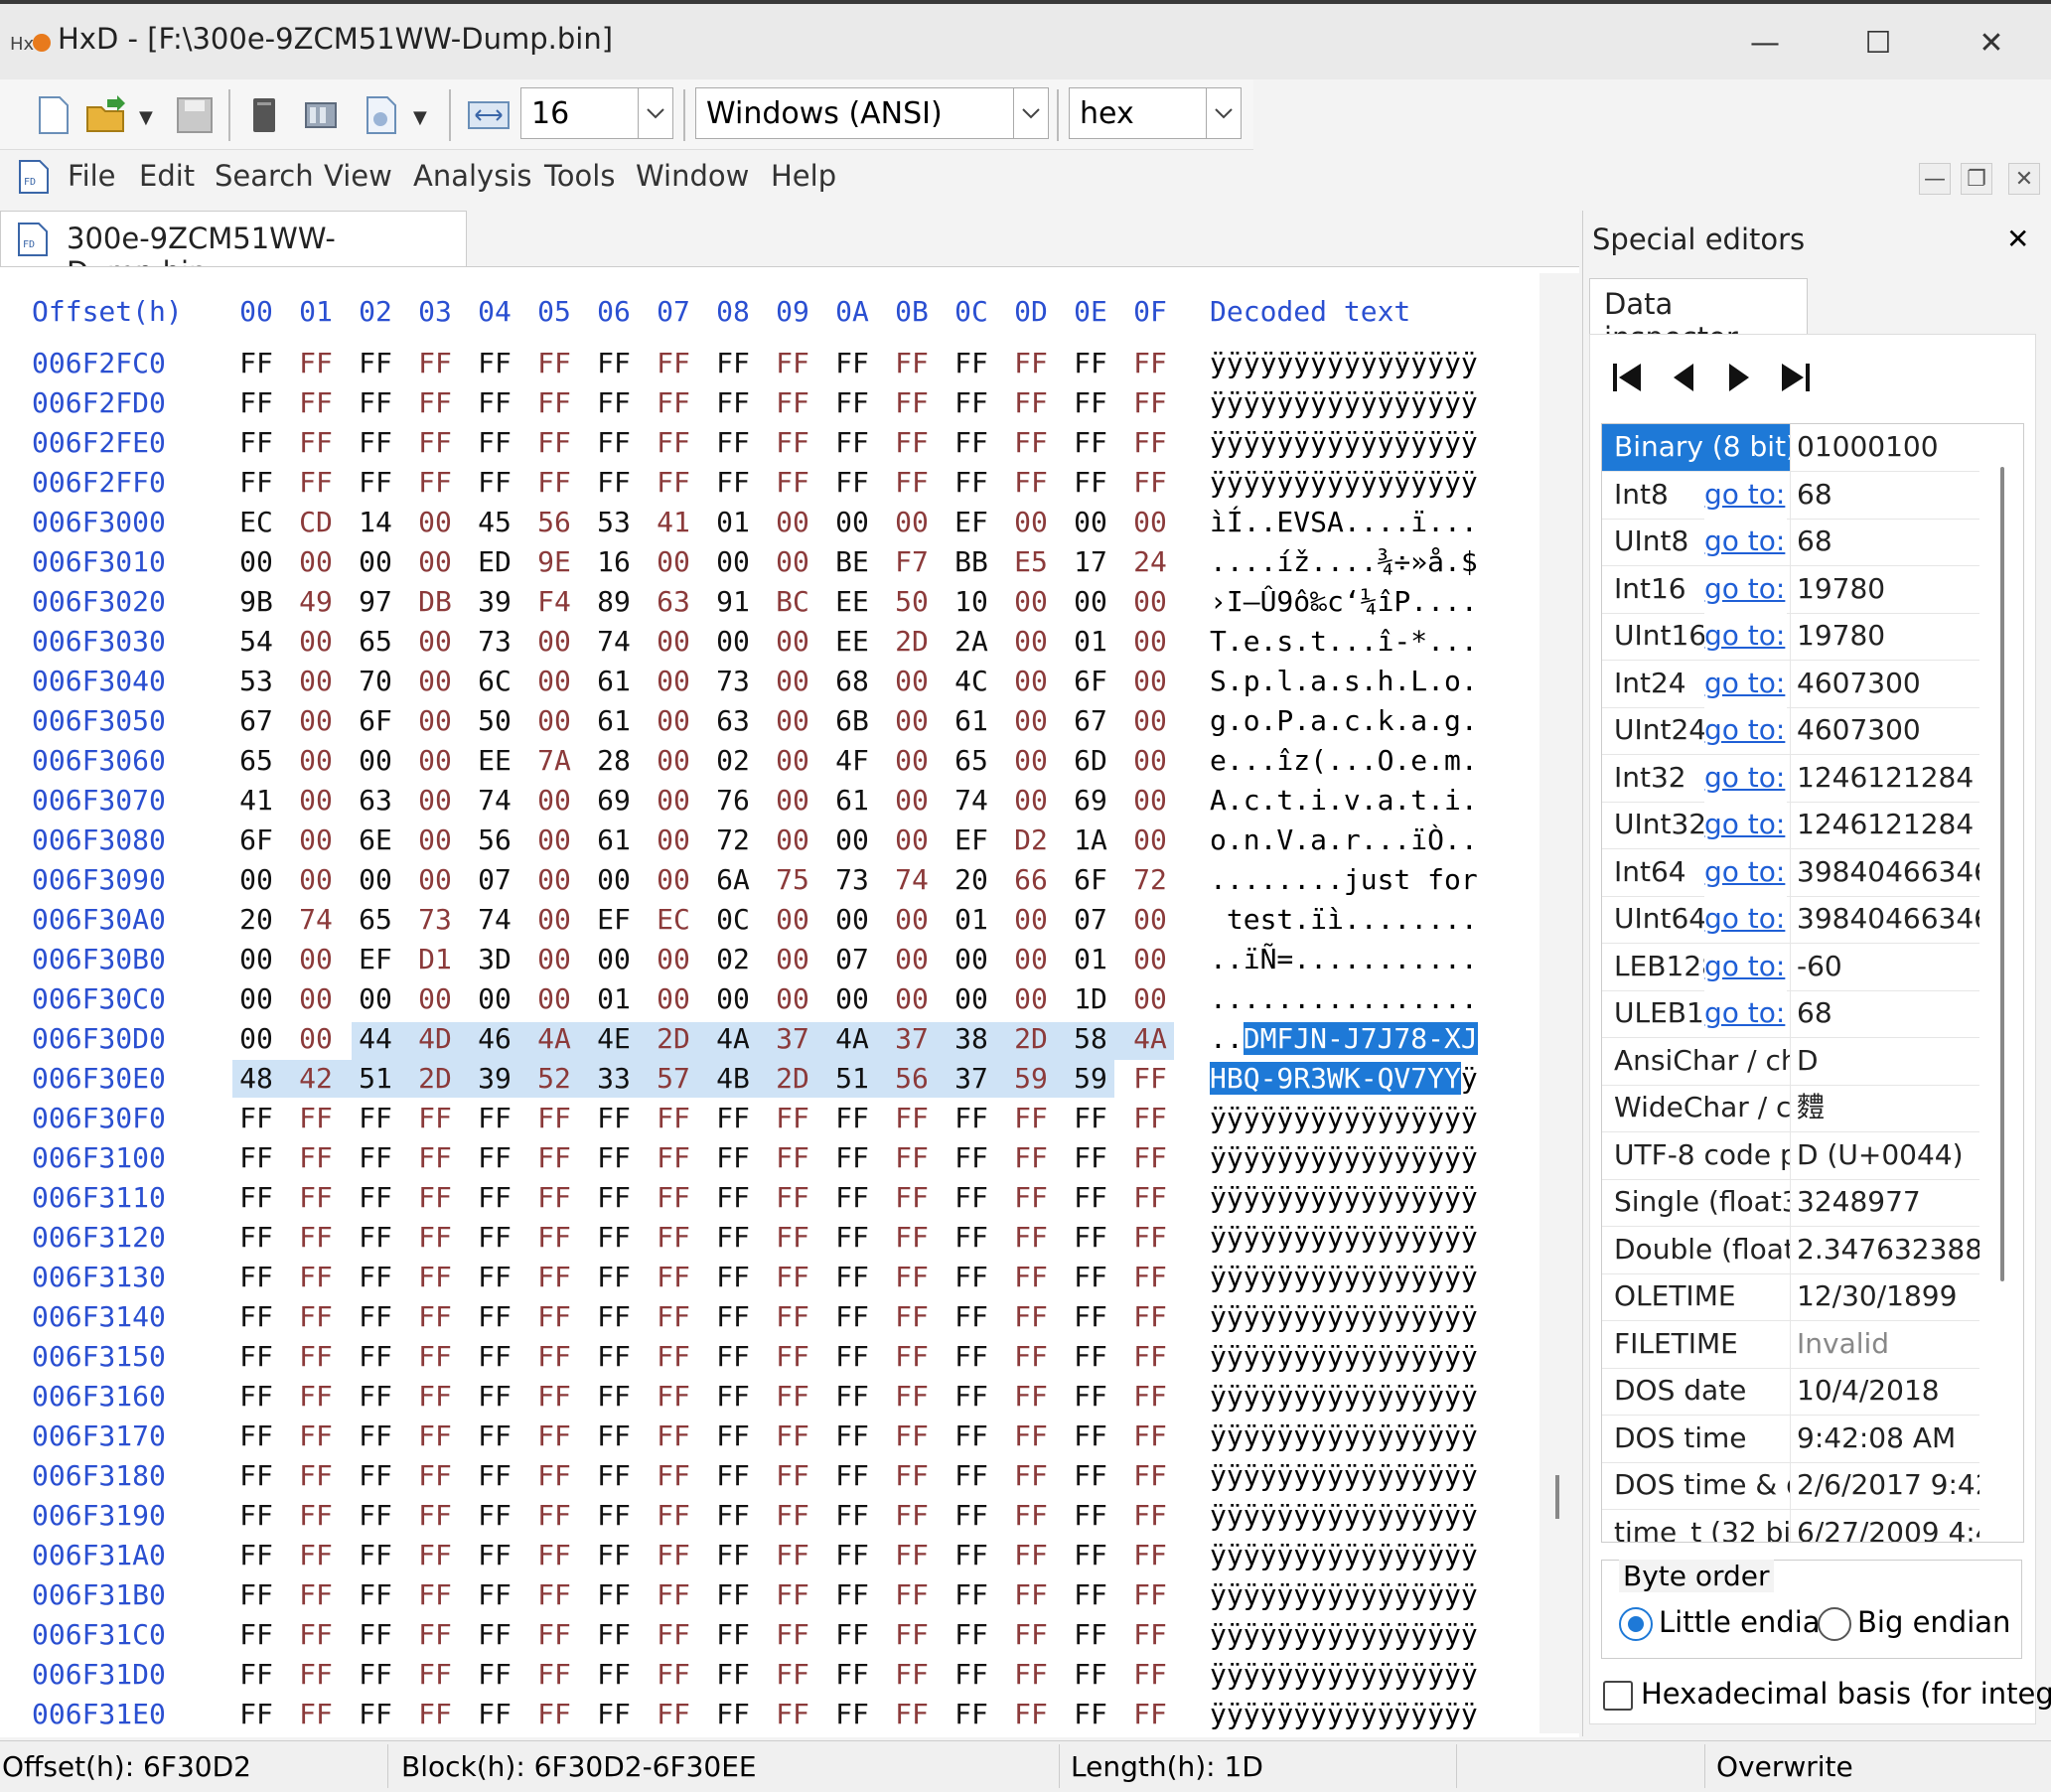  What do you see at coordinates (733, 880) in the screenshot?
I see `hex-byte: 6A` at bounding box center [733, 880].